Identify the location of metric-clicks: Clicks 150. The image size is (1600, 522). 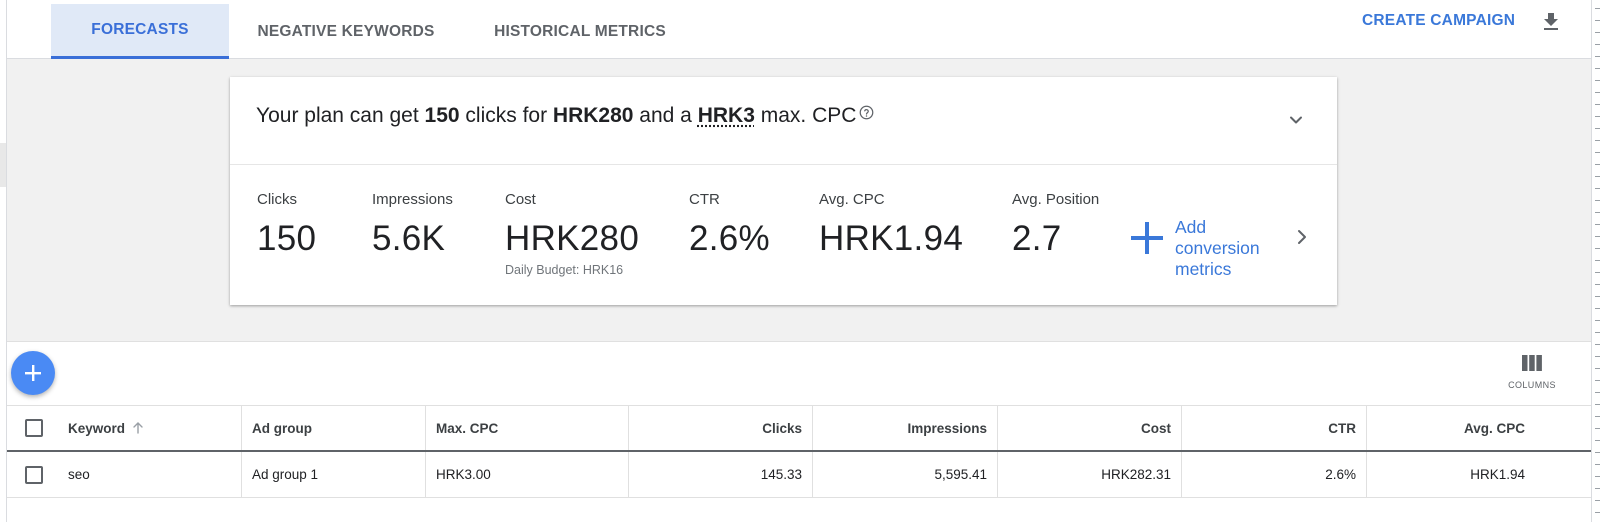
(286, 225).